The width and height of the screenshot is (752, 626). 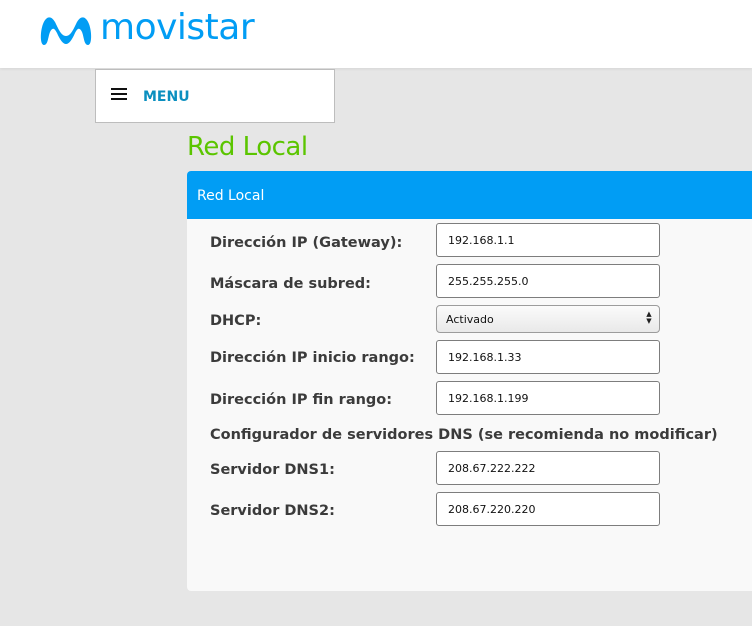 I want to click on dhcp-selected-value: Activado, so click(x=470, y=319).